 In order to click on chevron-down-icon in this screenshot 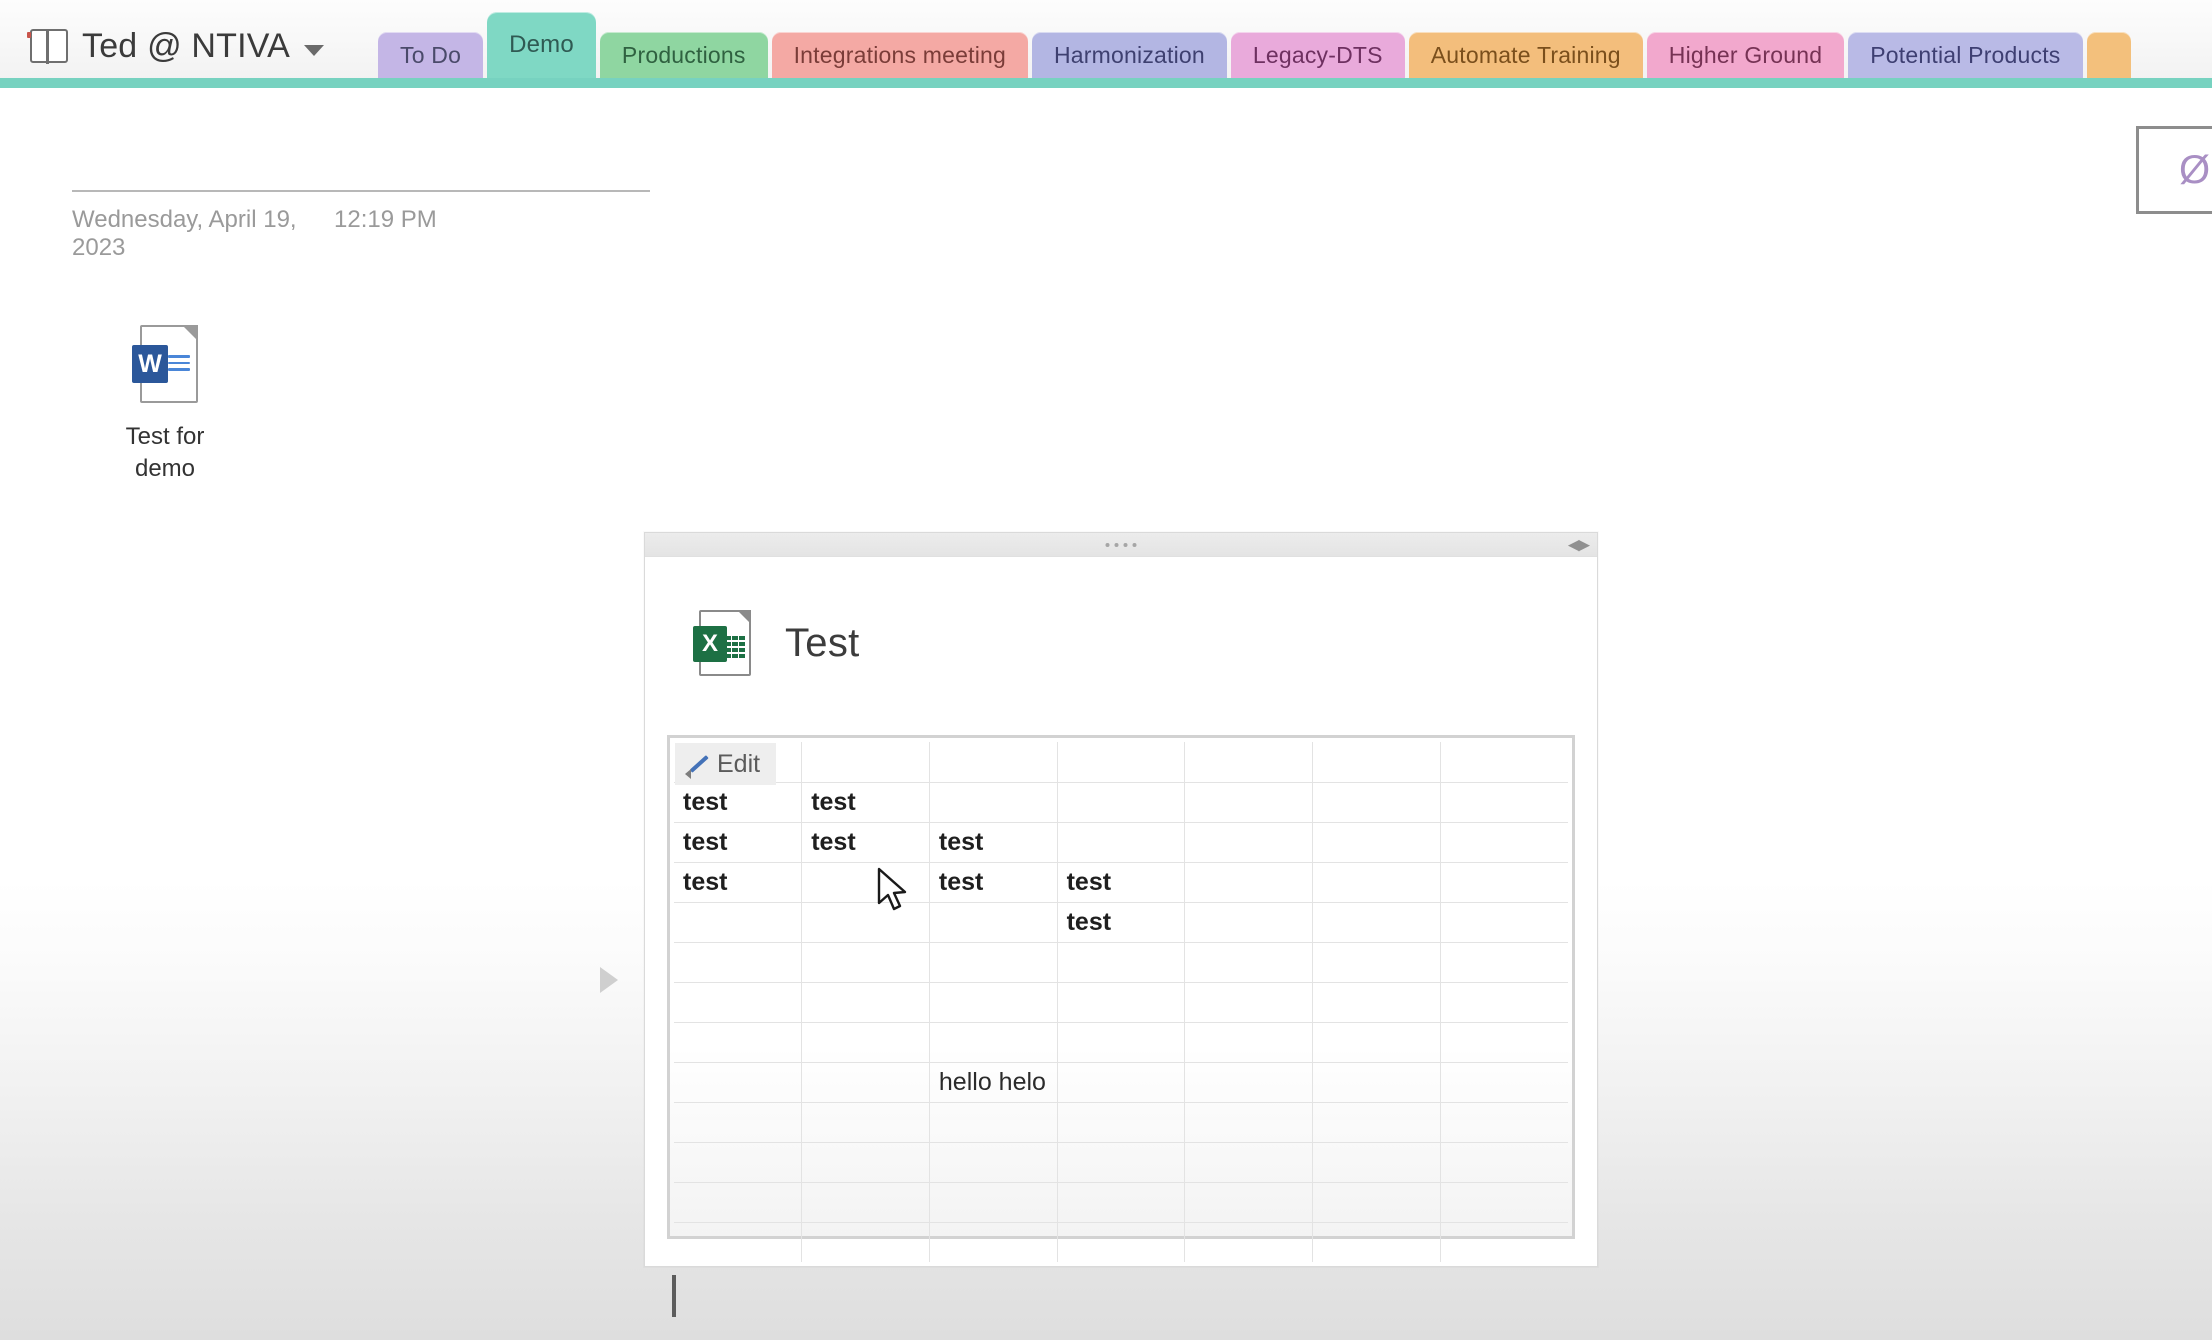, I will do `click(314, 50)`.